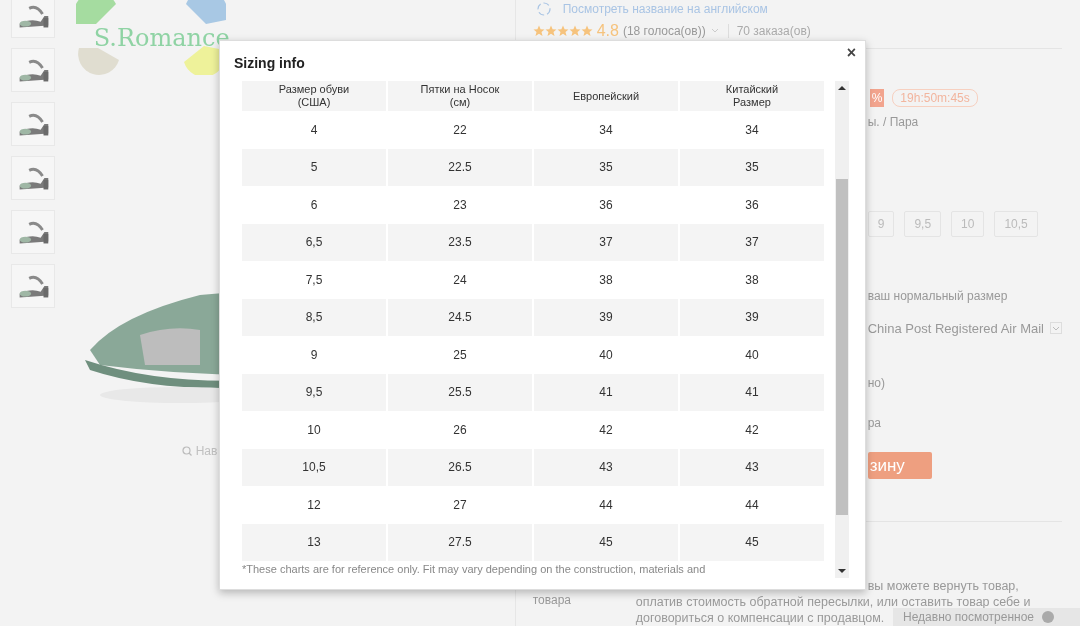  I want to click on scrollbar, so click(842, 329).